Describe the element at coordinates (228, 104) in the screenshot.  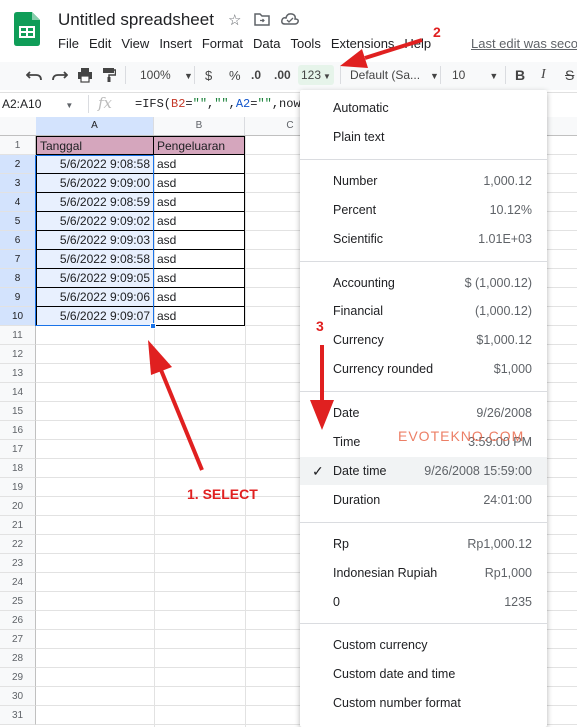
I see `formula-input: =IFS(B2="","",A2="",now(),` at that location.